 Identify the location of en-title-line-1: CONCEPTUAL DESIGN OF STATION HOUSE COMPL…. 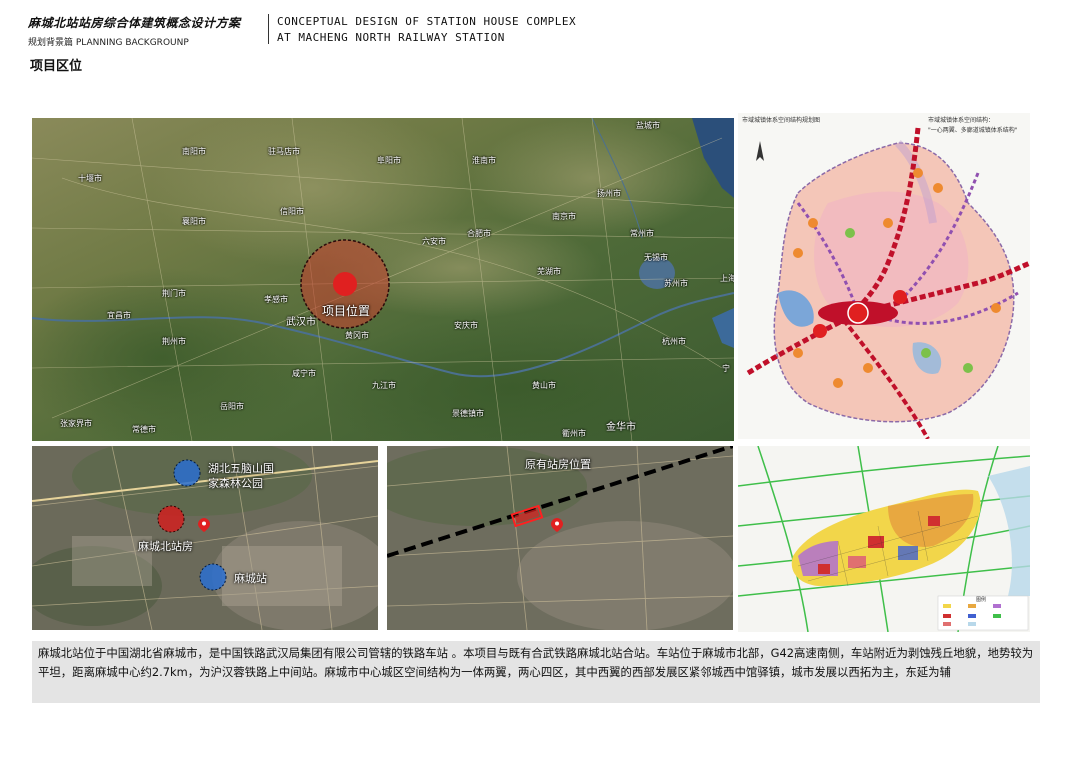
(427, 21).